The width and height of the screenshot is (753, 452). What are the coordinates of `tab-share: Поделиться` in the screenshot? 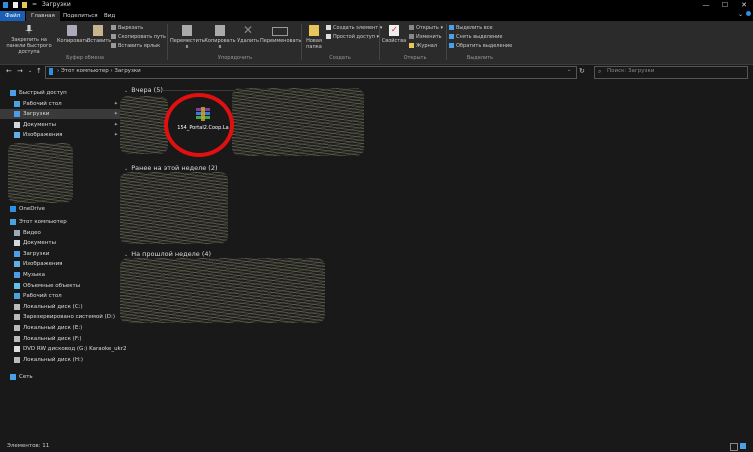 It's located at (80, 16).